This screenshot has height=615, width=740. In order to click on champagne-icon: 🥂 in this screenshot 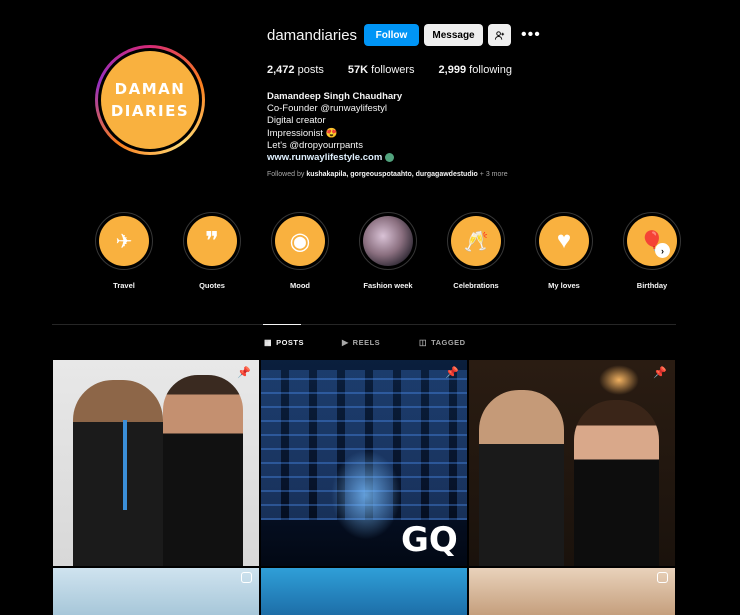, I will do `click(476, 241)`.